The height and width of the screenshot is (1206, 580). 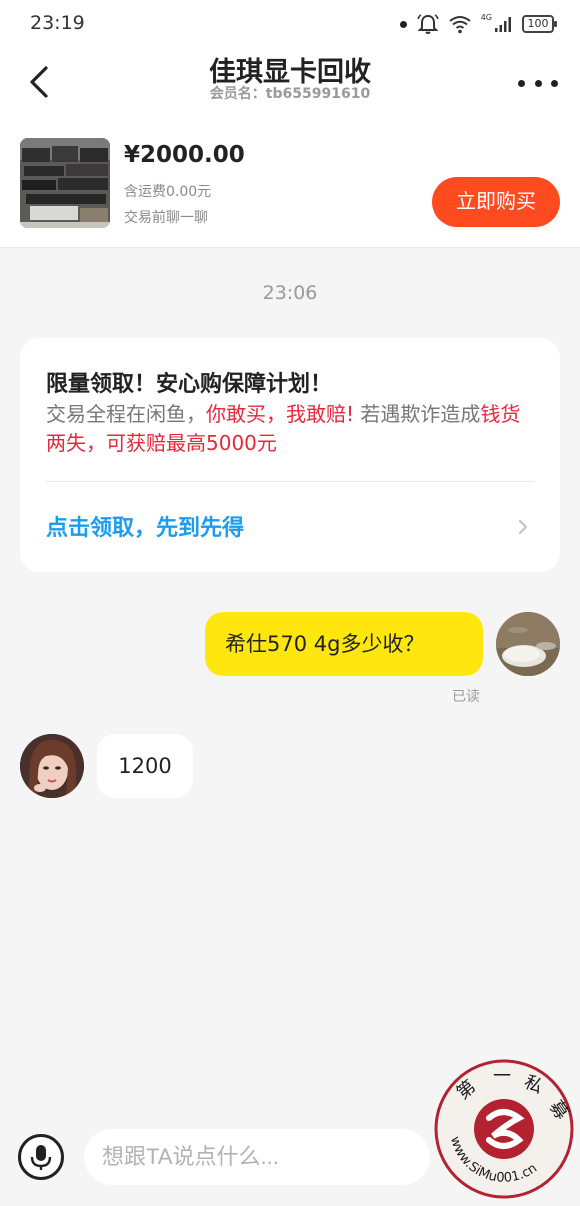 What do you see at coordinates (168, 192) in the screenshot?
I see `shipping-fee: 含运费0.00元` at bounding box center [168, 192].